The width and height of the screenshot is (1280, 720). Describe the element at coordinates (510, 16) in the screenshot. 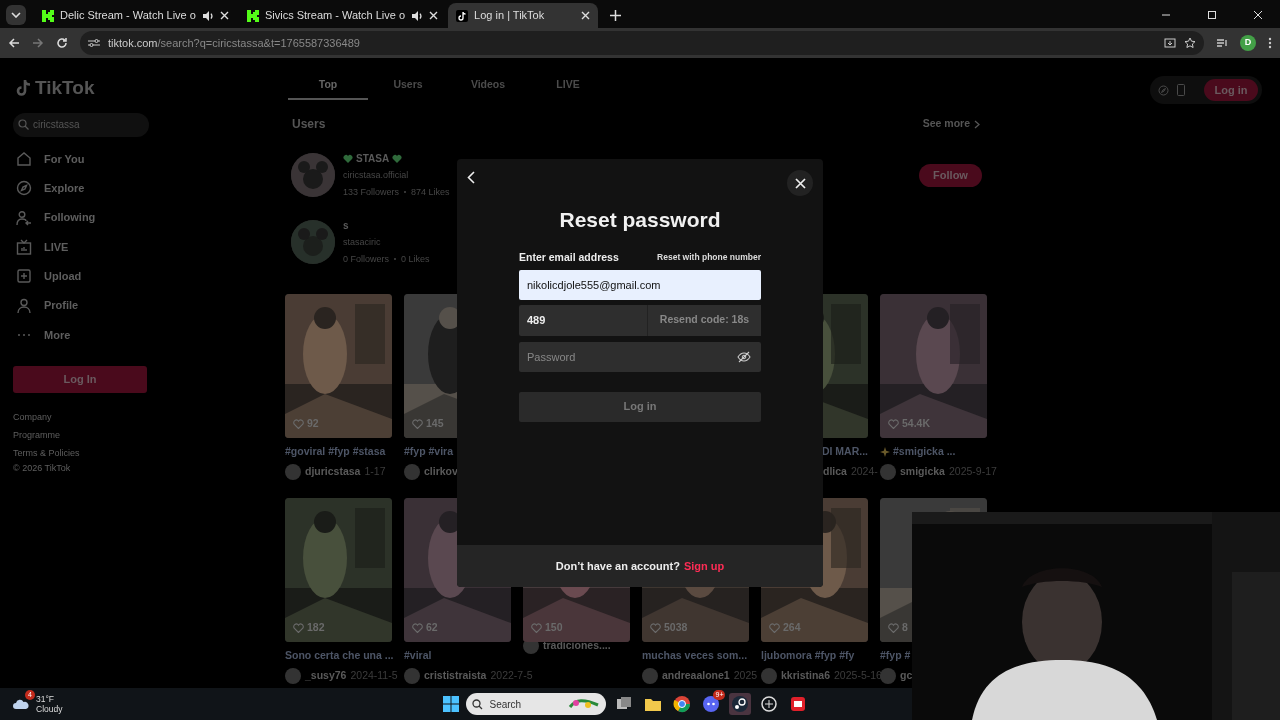

I see `tab-title: Log in | TikTok` at that location.